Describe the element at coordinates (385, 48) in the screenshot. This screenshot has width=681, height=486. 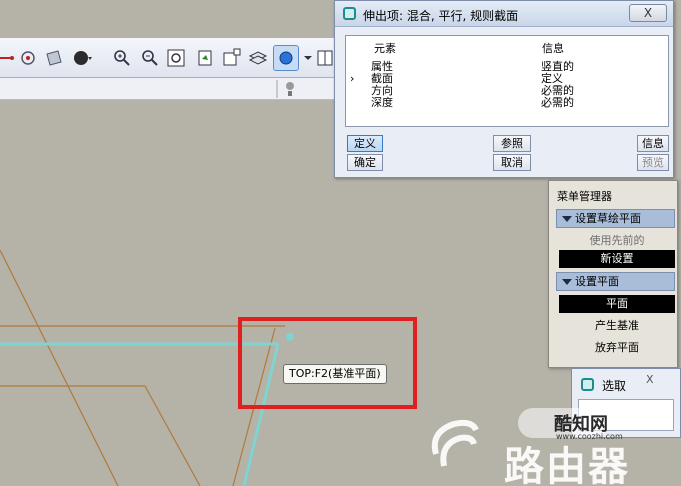
I see `column-header-element: 元素` at that location.